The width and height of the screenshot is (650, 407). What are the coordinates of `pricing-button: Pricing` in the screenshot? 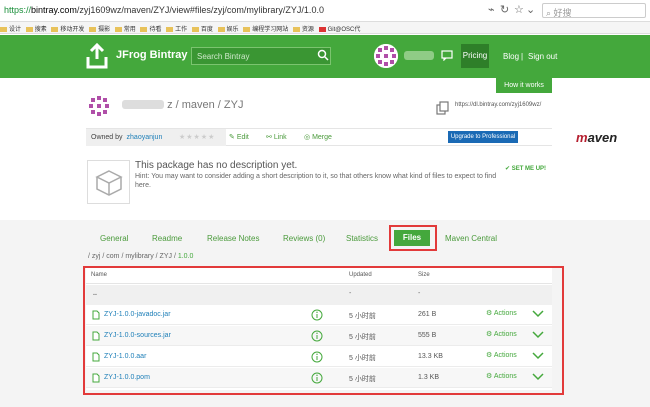 It's located at (475, 56).